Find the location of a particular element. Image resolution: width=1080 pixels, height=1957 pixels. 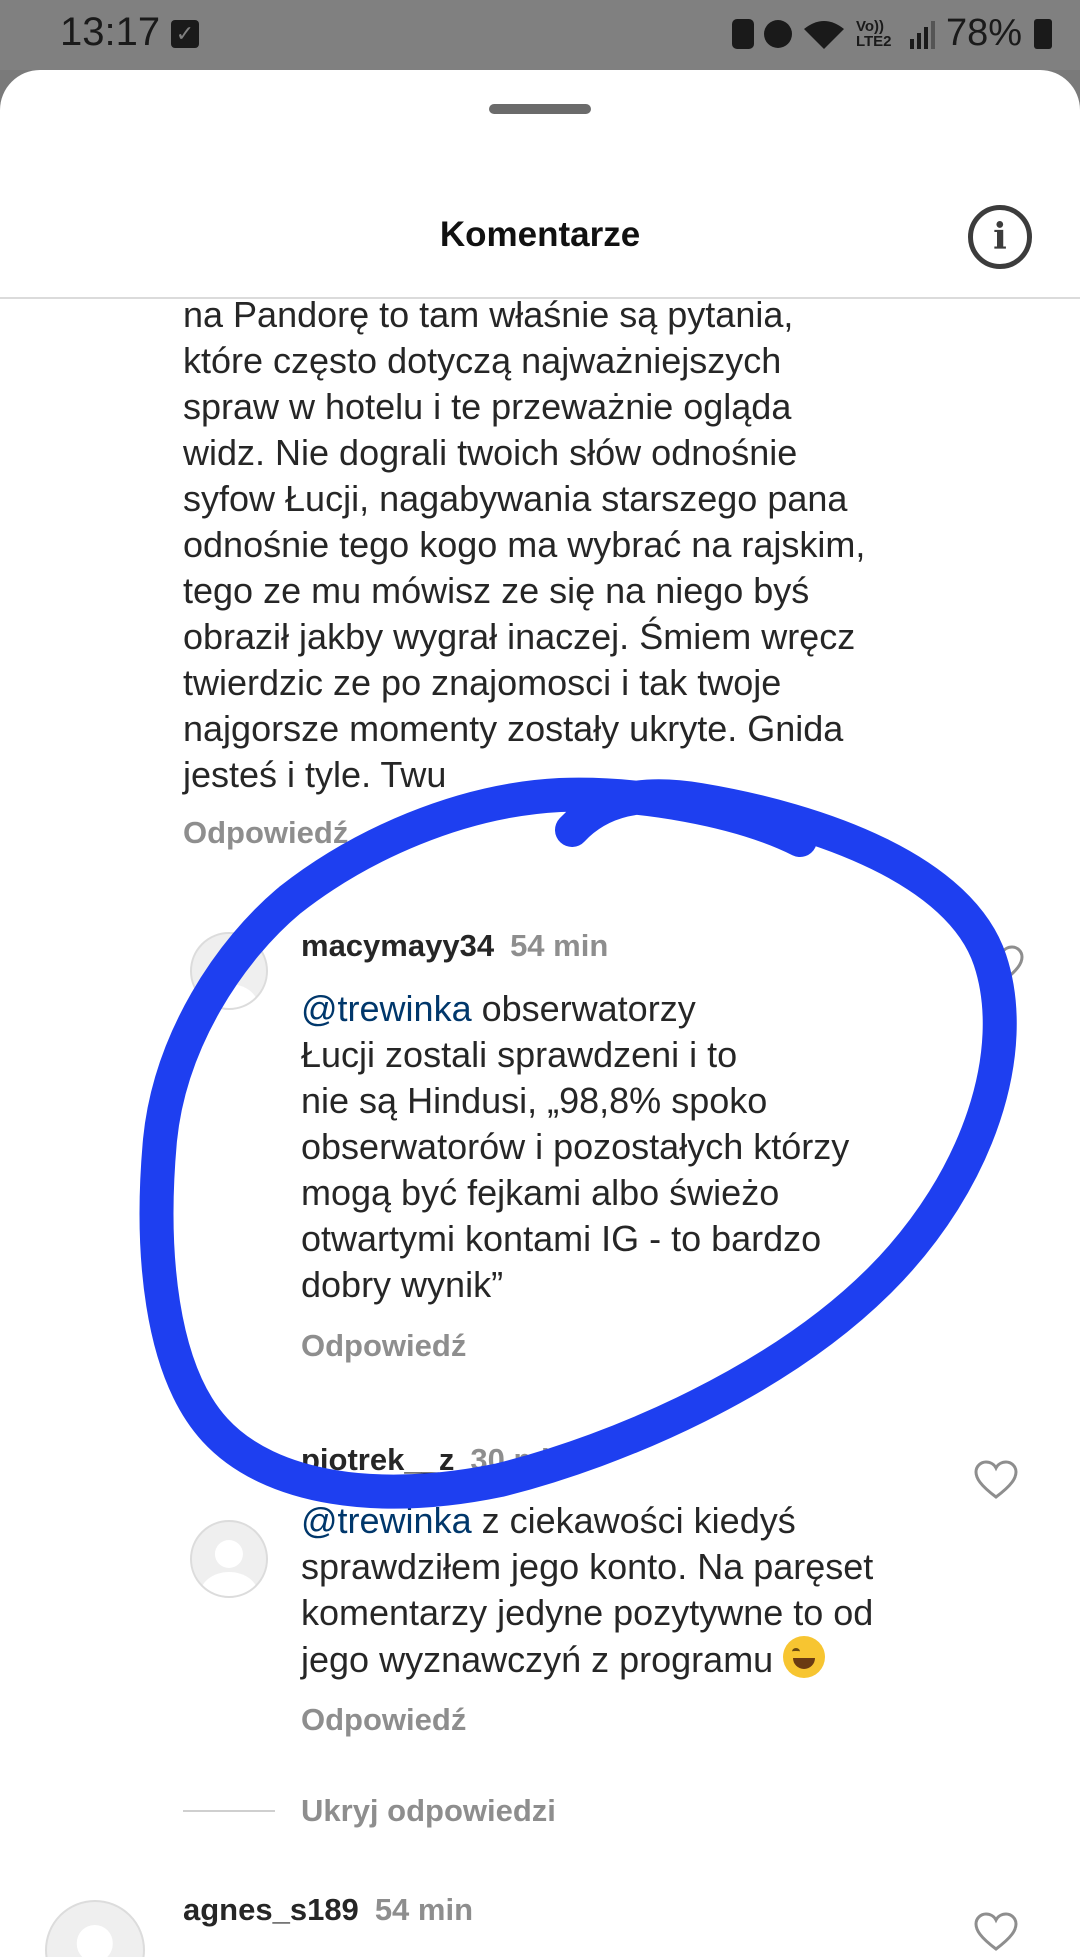

comment-meta: piotrek__z 30 min is located at coordinates (435, 1460).